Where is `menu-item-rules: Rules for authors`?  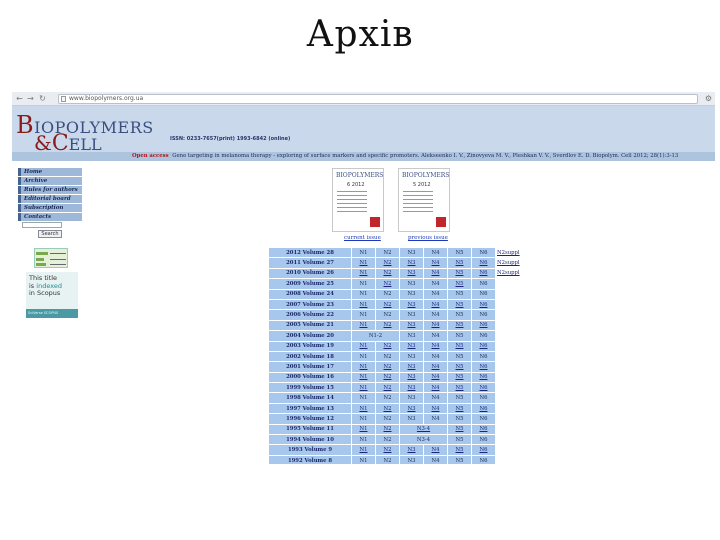
menu-item-rules: Rules for authors is located at coordinates (50, 190).